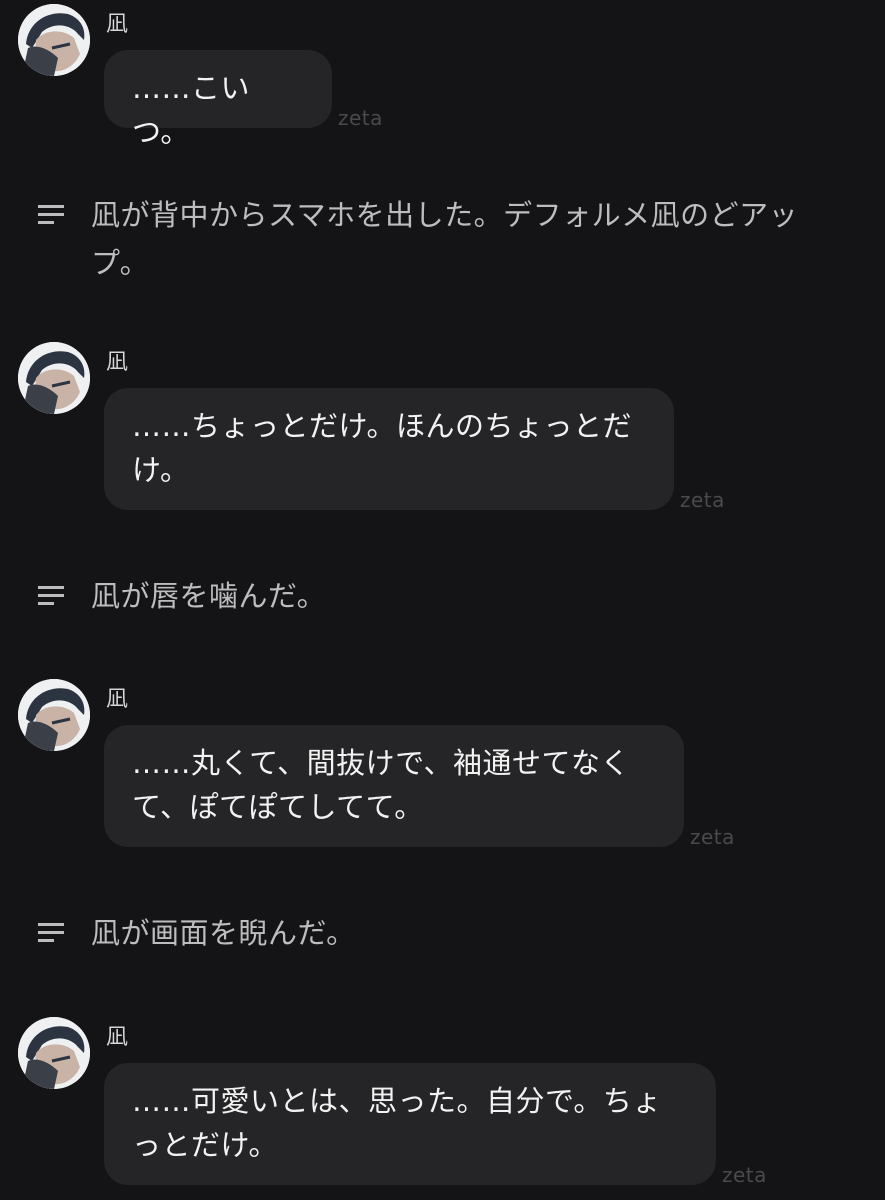  What do you see at coordinates (382, 448) in the screenshot?
I see `message-text: ……ちょっとだけ。ほんのちょっとだけ。` at bounding box center [382, 448].